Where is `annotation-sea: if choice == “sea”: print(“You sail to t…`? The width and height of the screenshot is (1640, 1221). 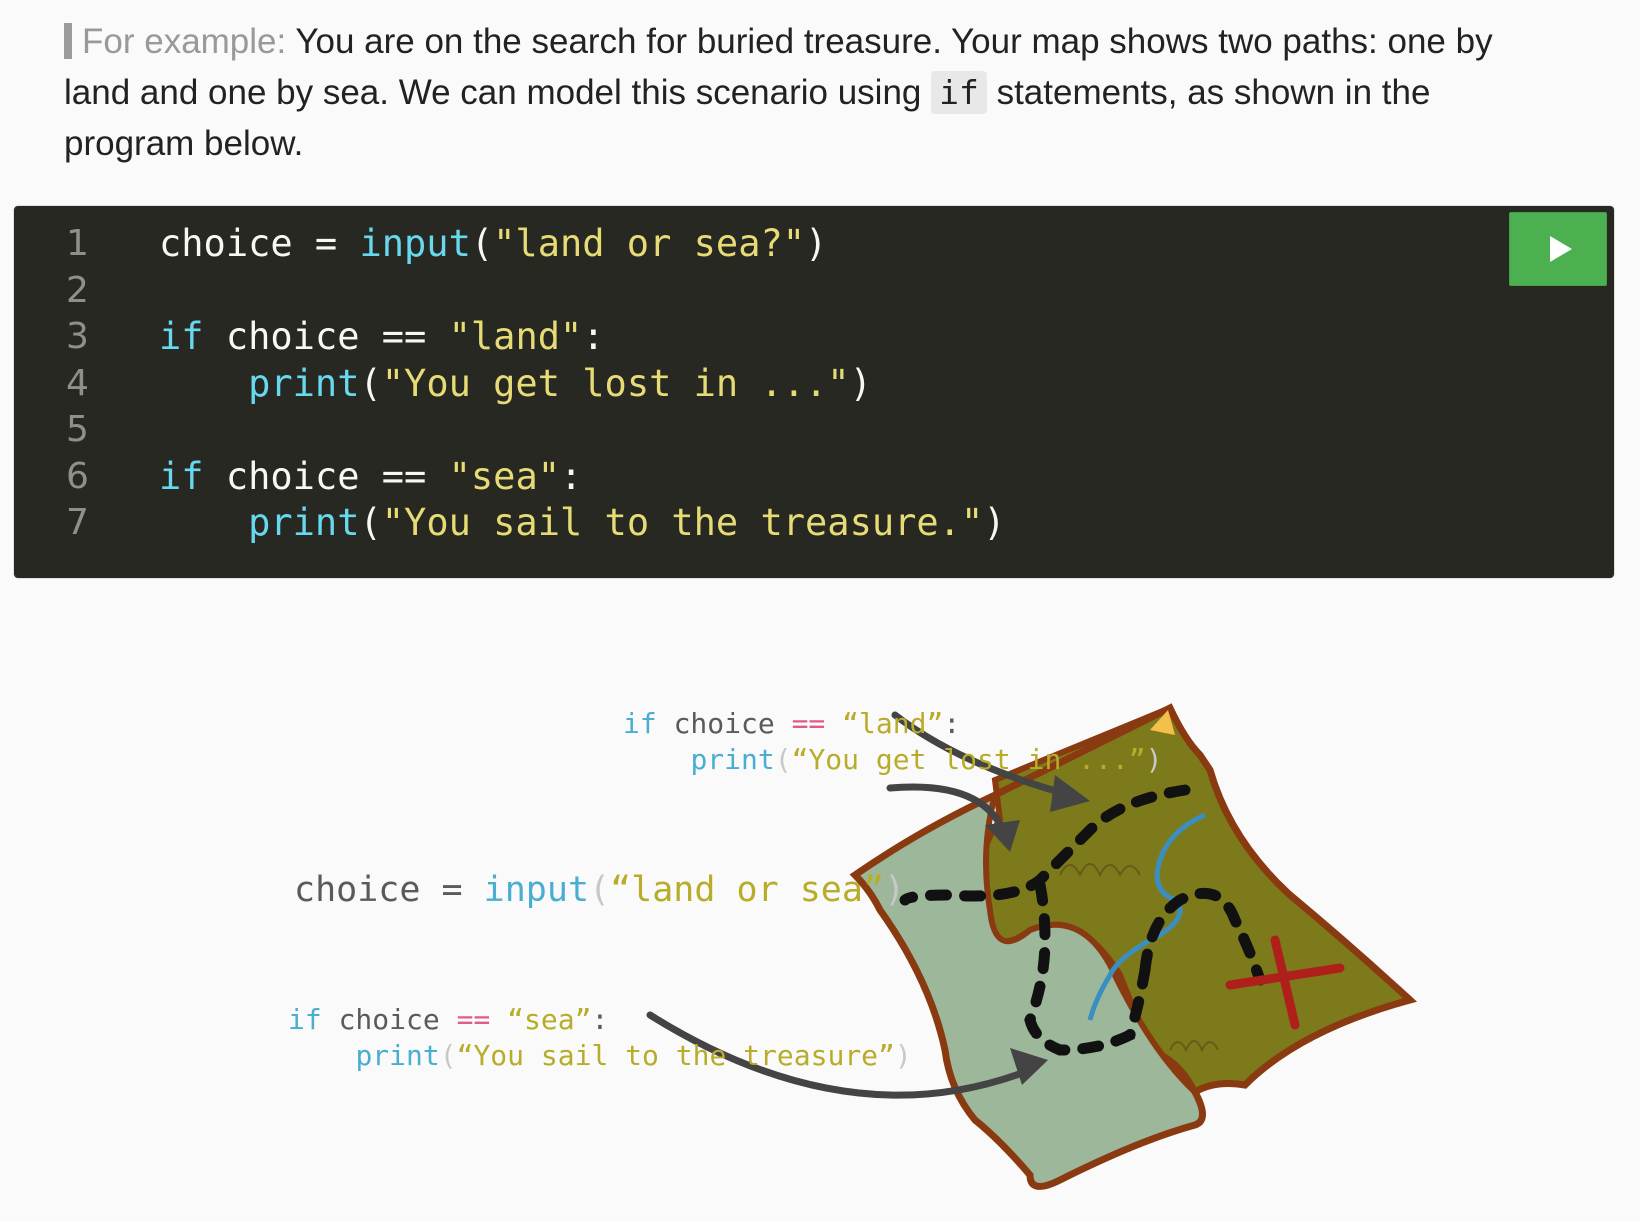
annotation-sea: if choice == “sea”: print(“You sail to t… is located at coordinates (600, 1038).